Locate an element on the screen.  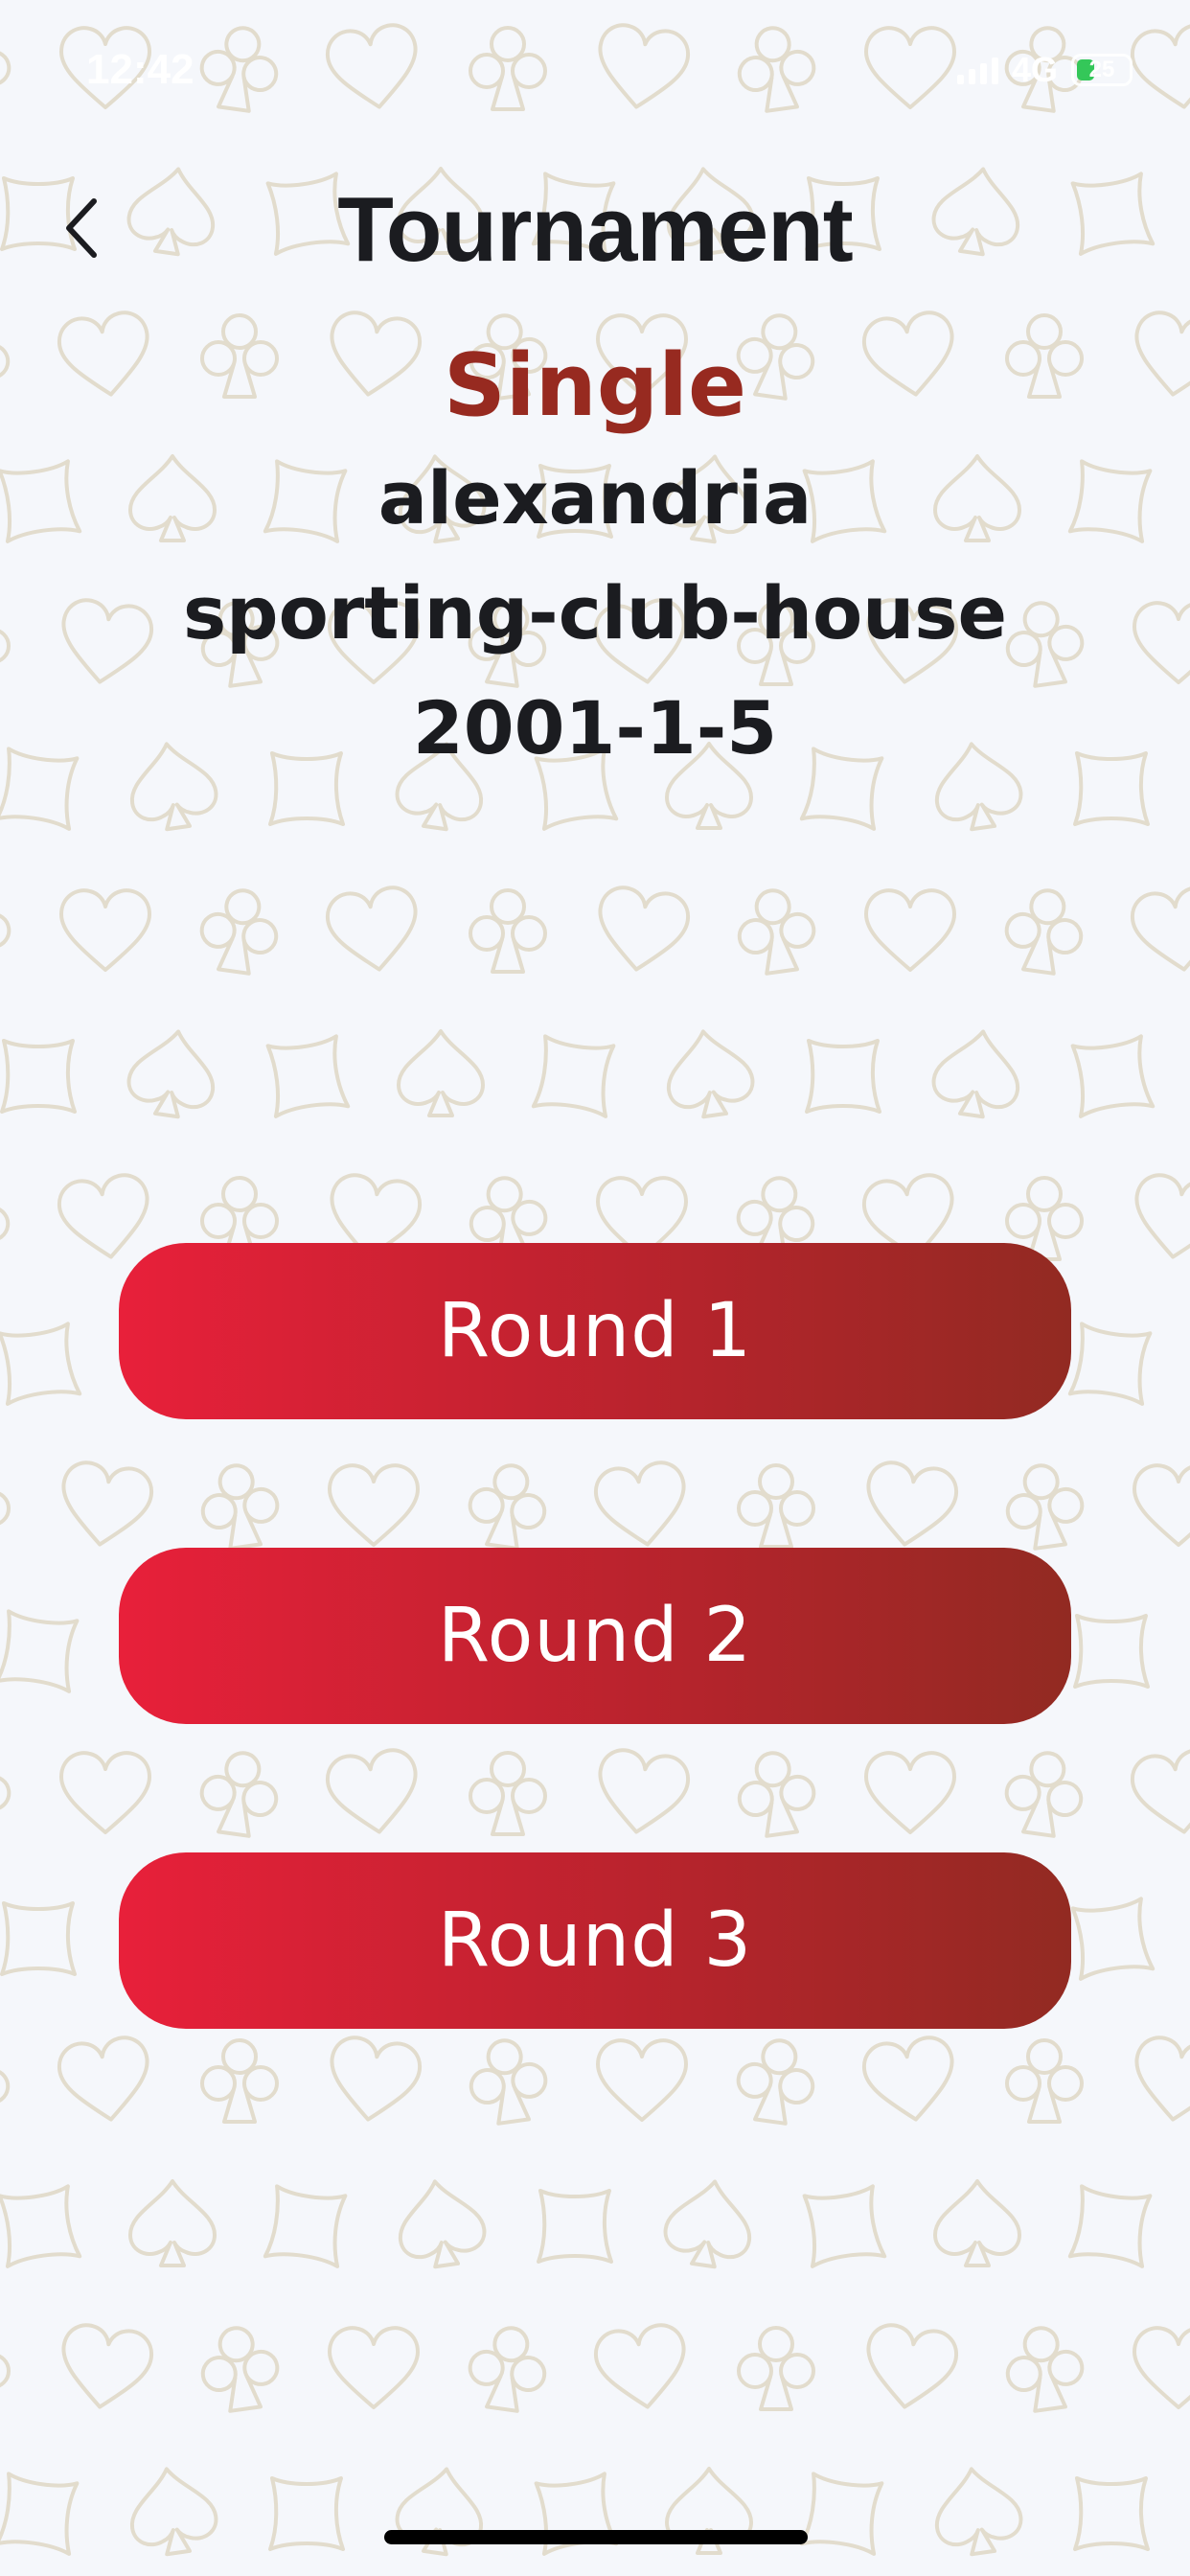
status-time: 12:42 is located at coordinates (140, 69).